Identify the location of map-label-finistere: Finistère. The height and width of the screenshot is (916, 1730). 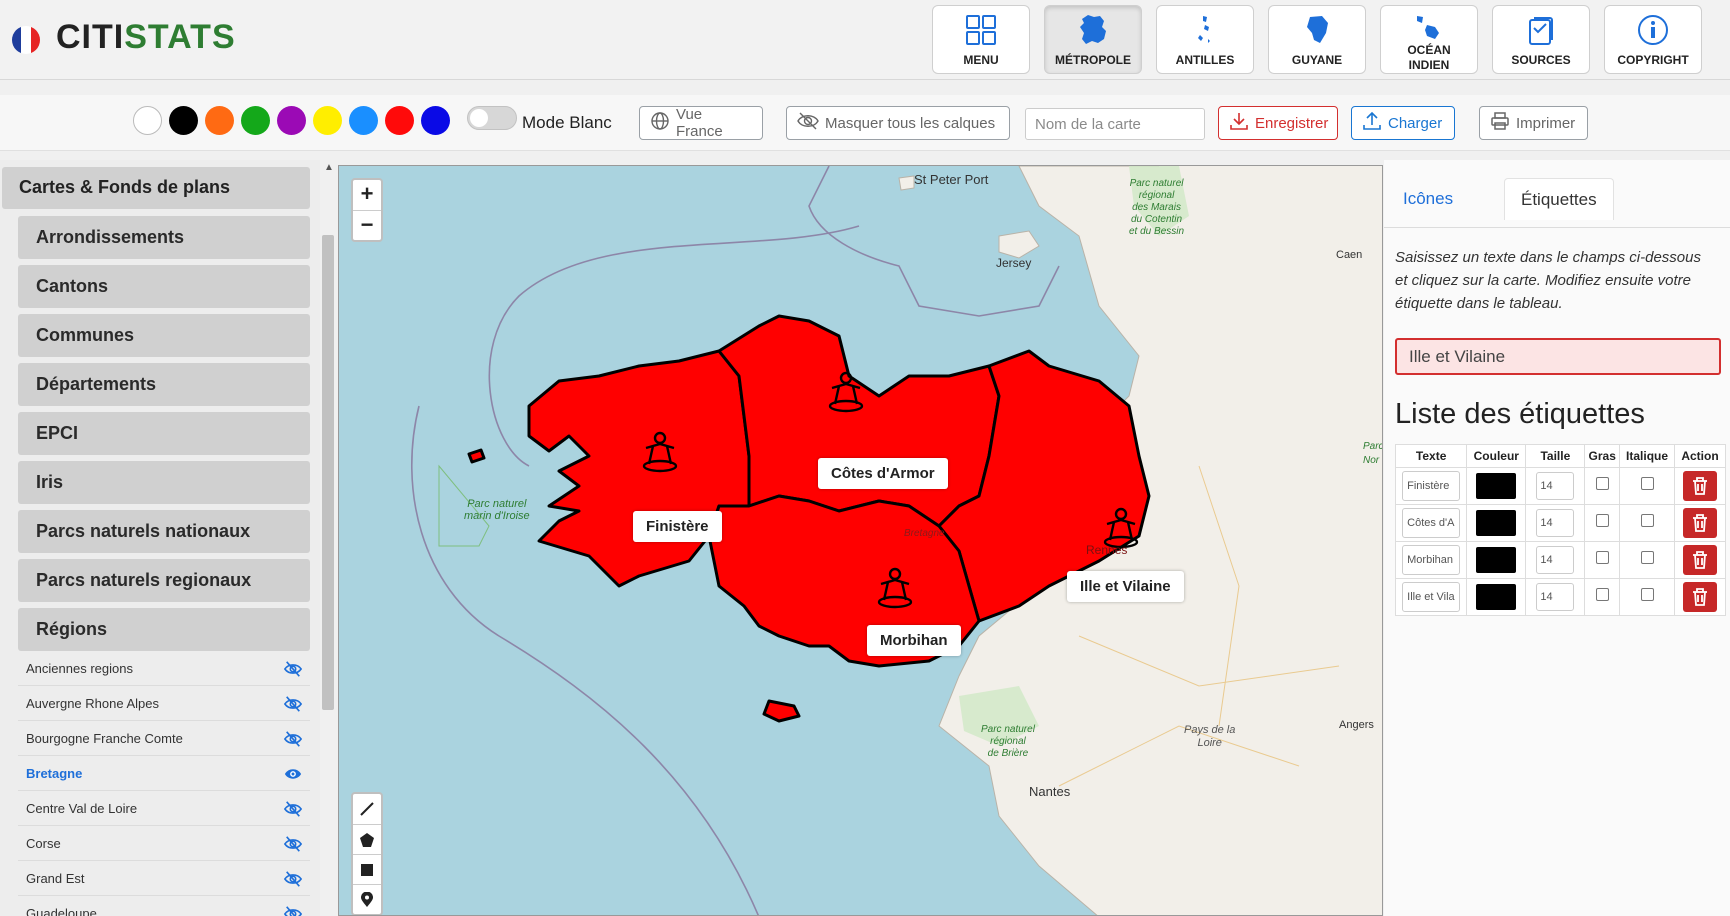
(677, 526).